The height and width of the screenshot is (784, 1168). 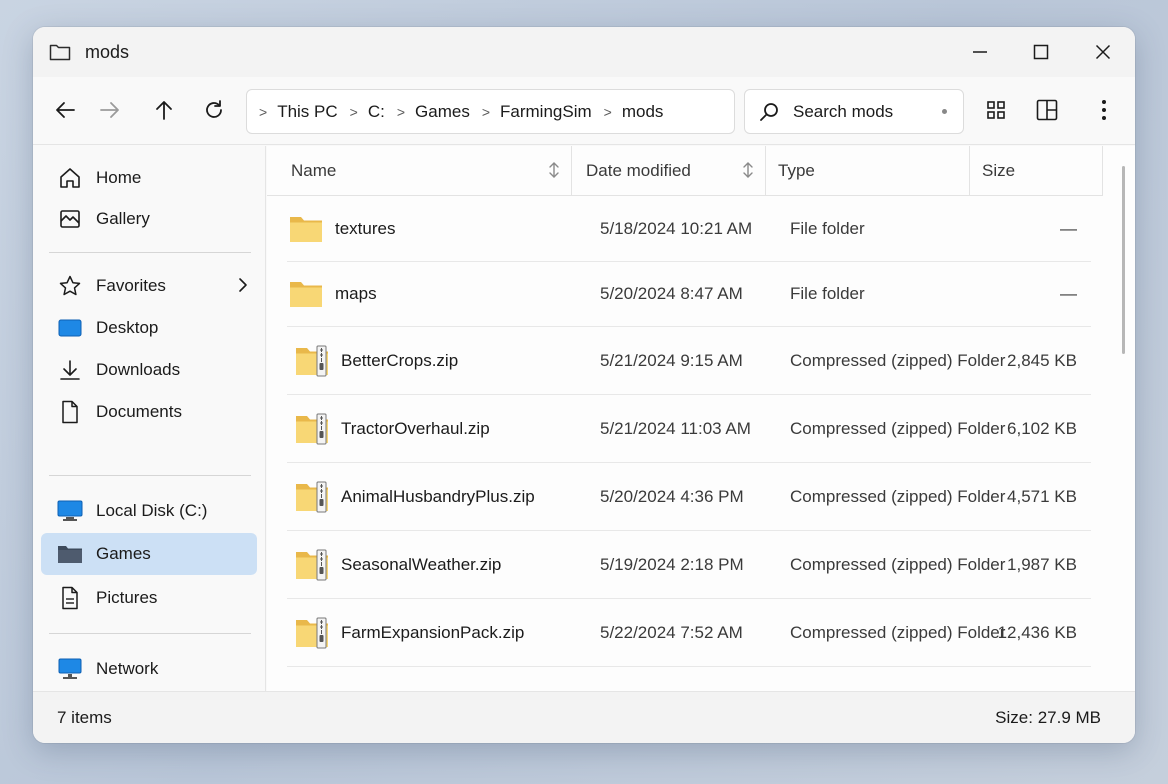 I want to click on sidebar-item-label: Pictures, so click(x=127, y=597).